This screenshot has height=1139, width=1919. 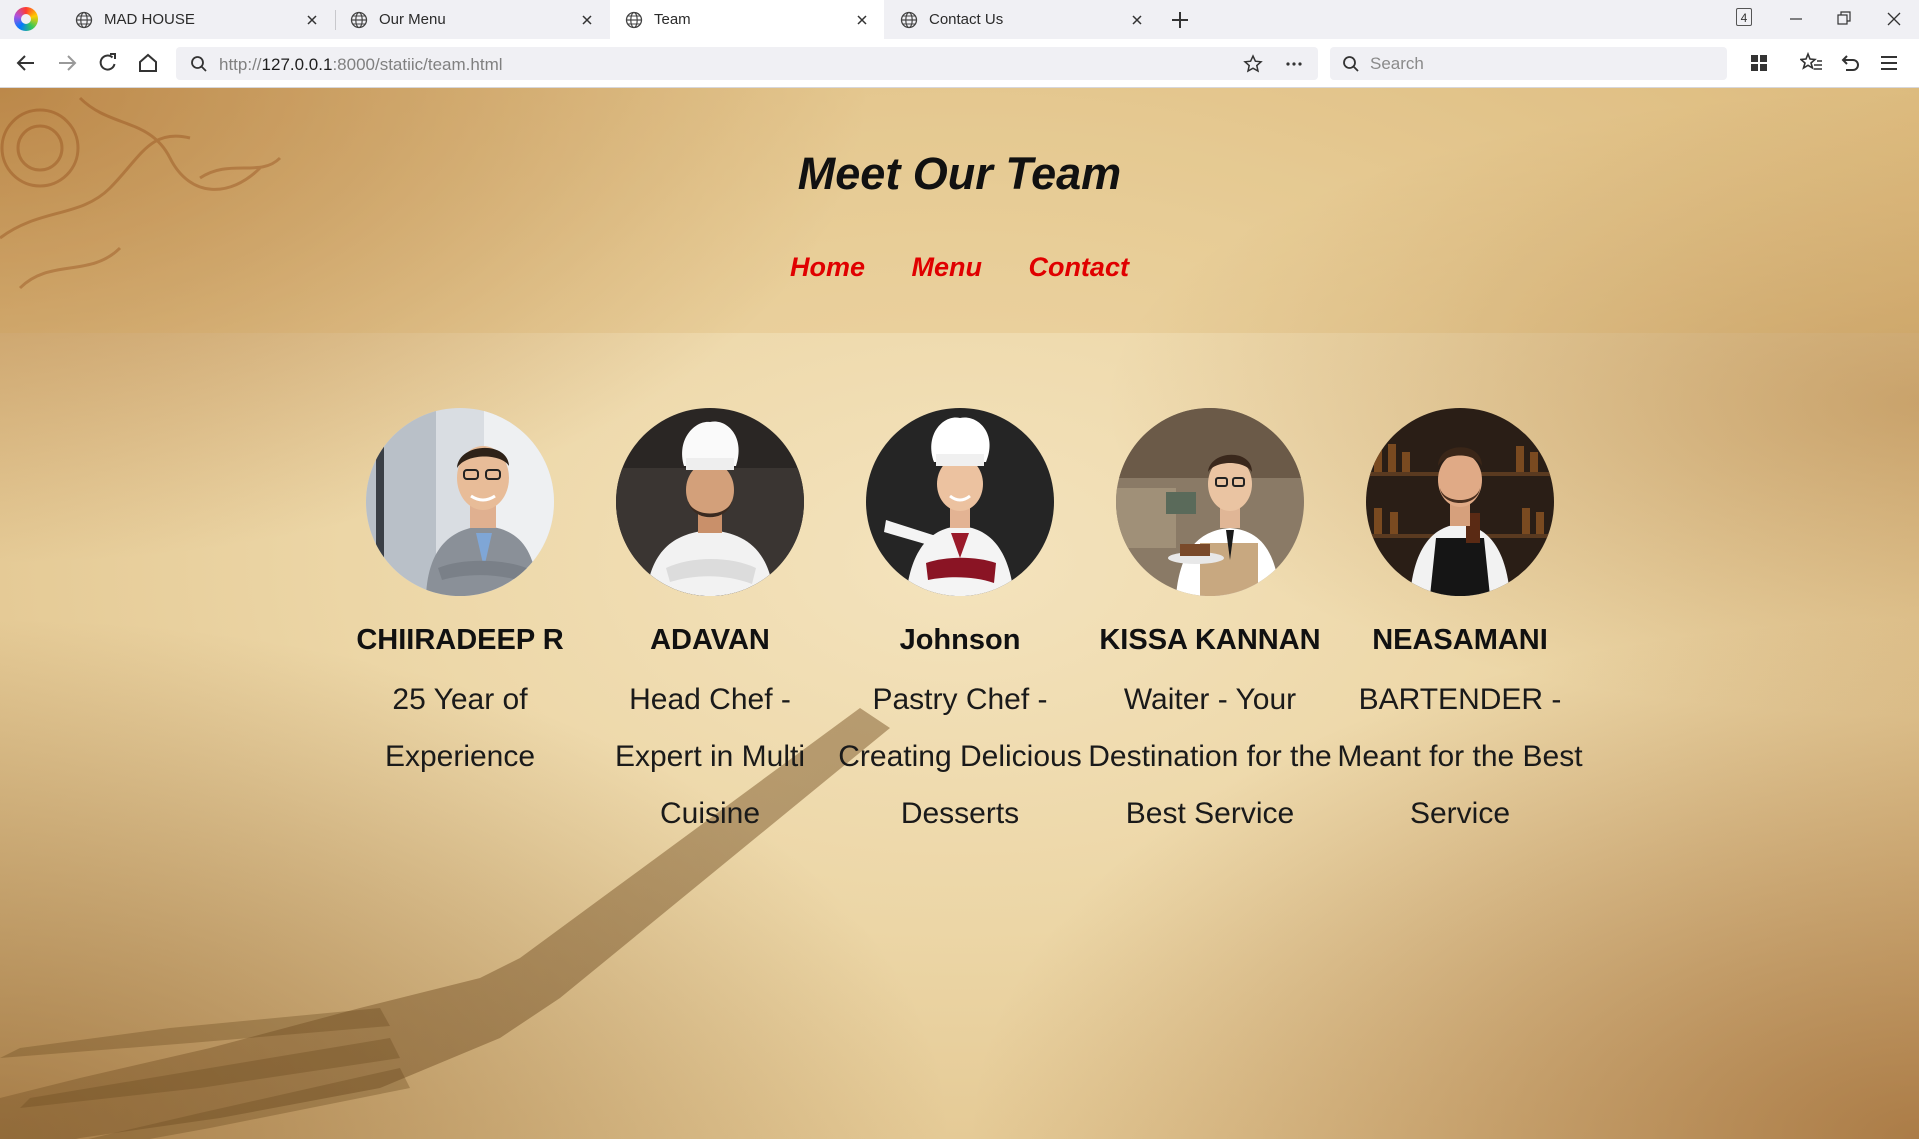 What do you see at coordinates (1022, 19) in the screenshot?
I see `tab-contact-us: Contact Us` at bounding box center [1022, 19].